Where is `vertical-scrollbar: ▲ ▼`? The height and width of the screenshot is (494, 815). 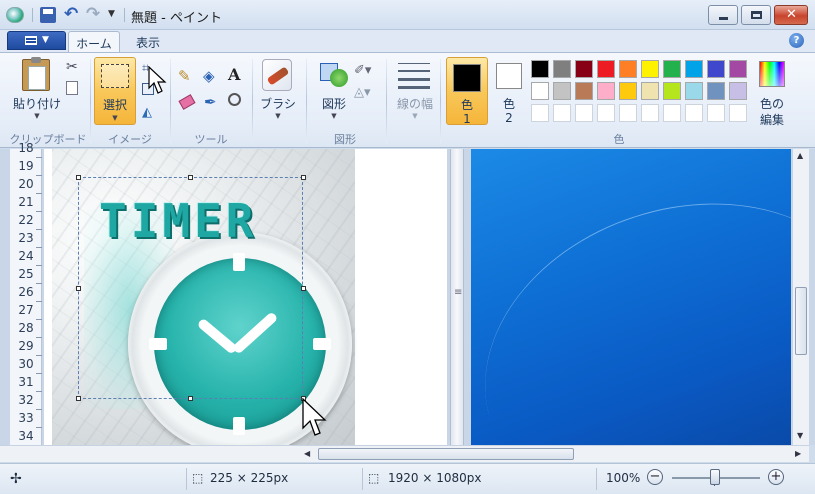 vertical-scrollbar: ▲ ▼ is located at coordinates (800, 297).